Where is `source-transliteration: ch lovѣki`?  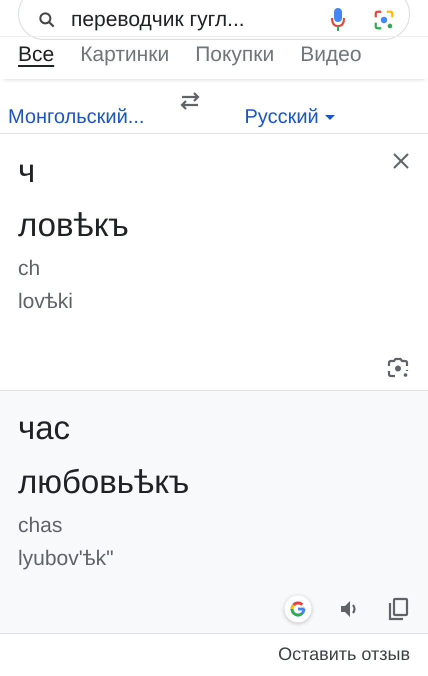 source-transliteration: ch lovѣki is located at coordinates (46, 285).